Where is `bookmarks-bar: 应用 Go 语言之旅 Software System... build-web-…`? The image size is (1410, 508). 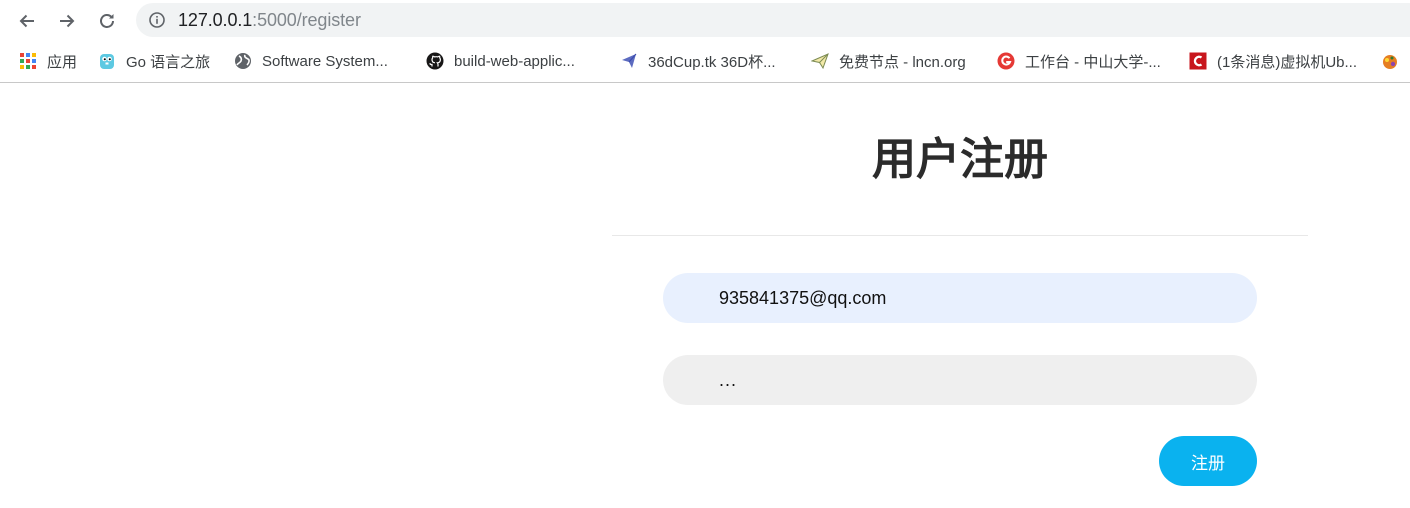 bookmarks-bar: 应用 Go 语言之旅 Software System... build-web-… is located at coordinates (705, 62).